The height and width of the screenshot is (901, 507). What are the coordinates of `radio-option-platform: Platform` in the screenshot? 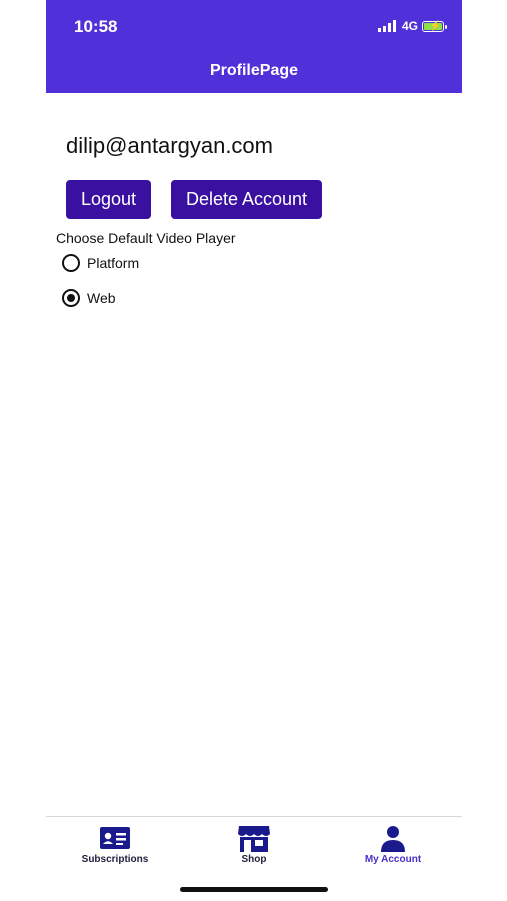 It's located at (100, 263).